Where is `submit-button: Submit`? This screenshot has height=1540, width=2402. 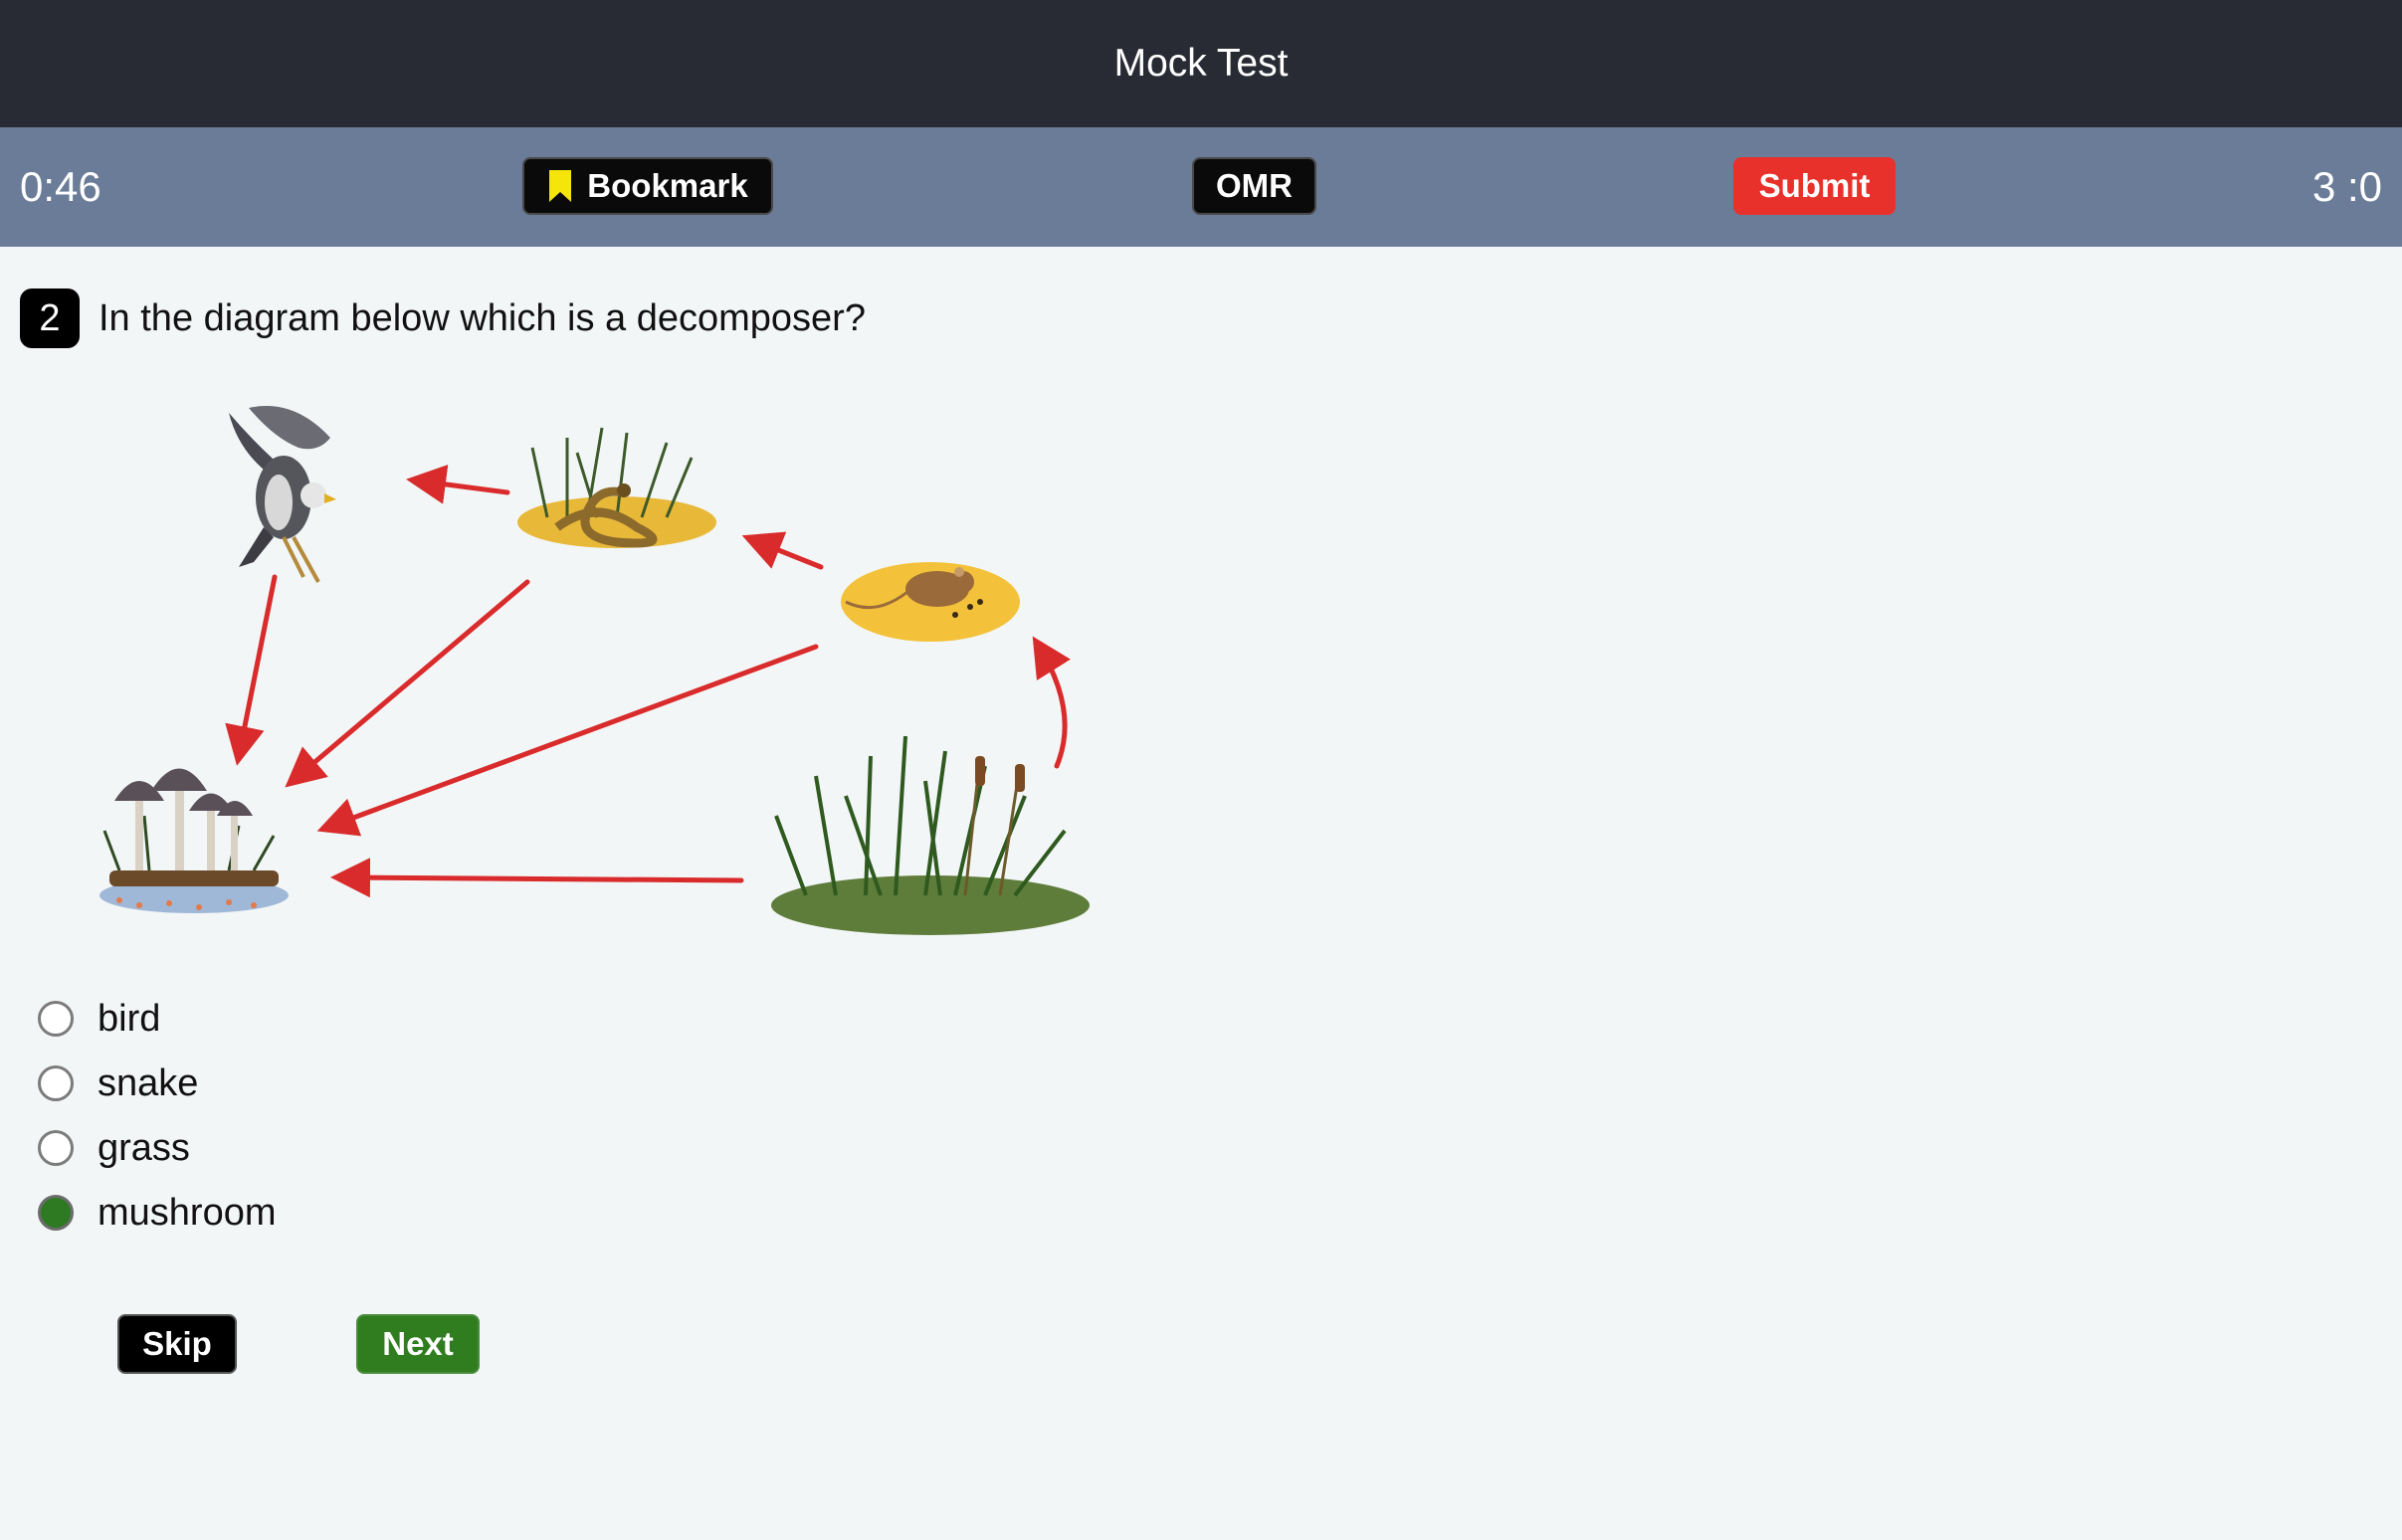 submit-button: Submit is located at coordinates (1814, 186).